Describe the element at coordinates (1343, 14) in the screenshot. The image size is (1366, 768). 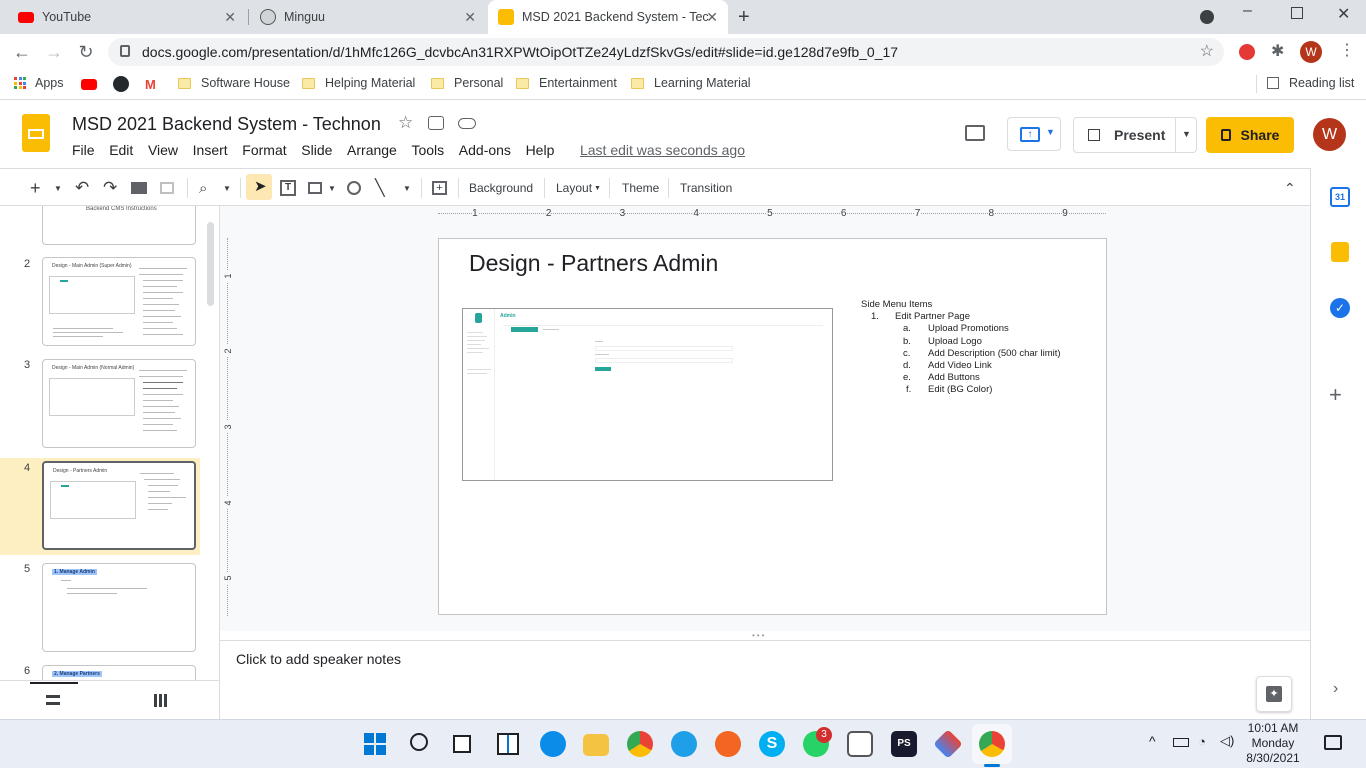
I see `window-close-icon: ✕` at that location.